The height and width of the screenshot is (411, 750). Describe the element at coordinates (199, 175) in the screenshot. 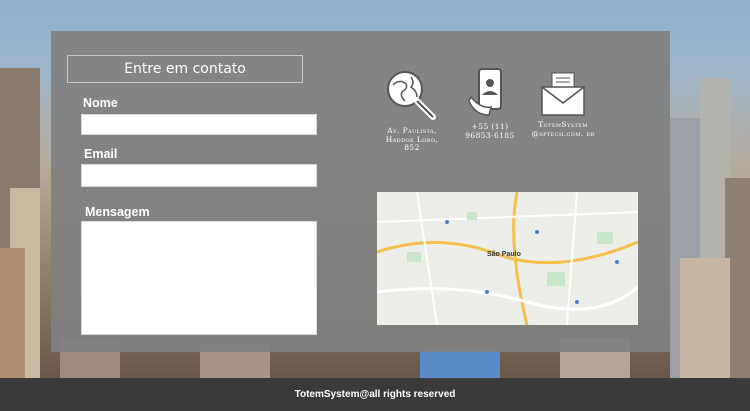

I see `email-field` at that location.